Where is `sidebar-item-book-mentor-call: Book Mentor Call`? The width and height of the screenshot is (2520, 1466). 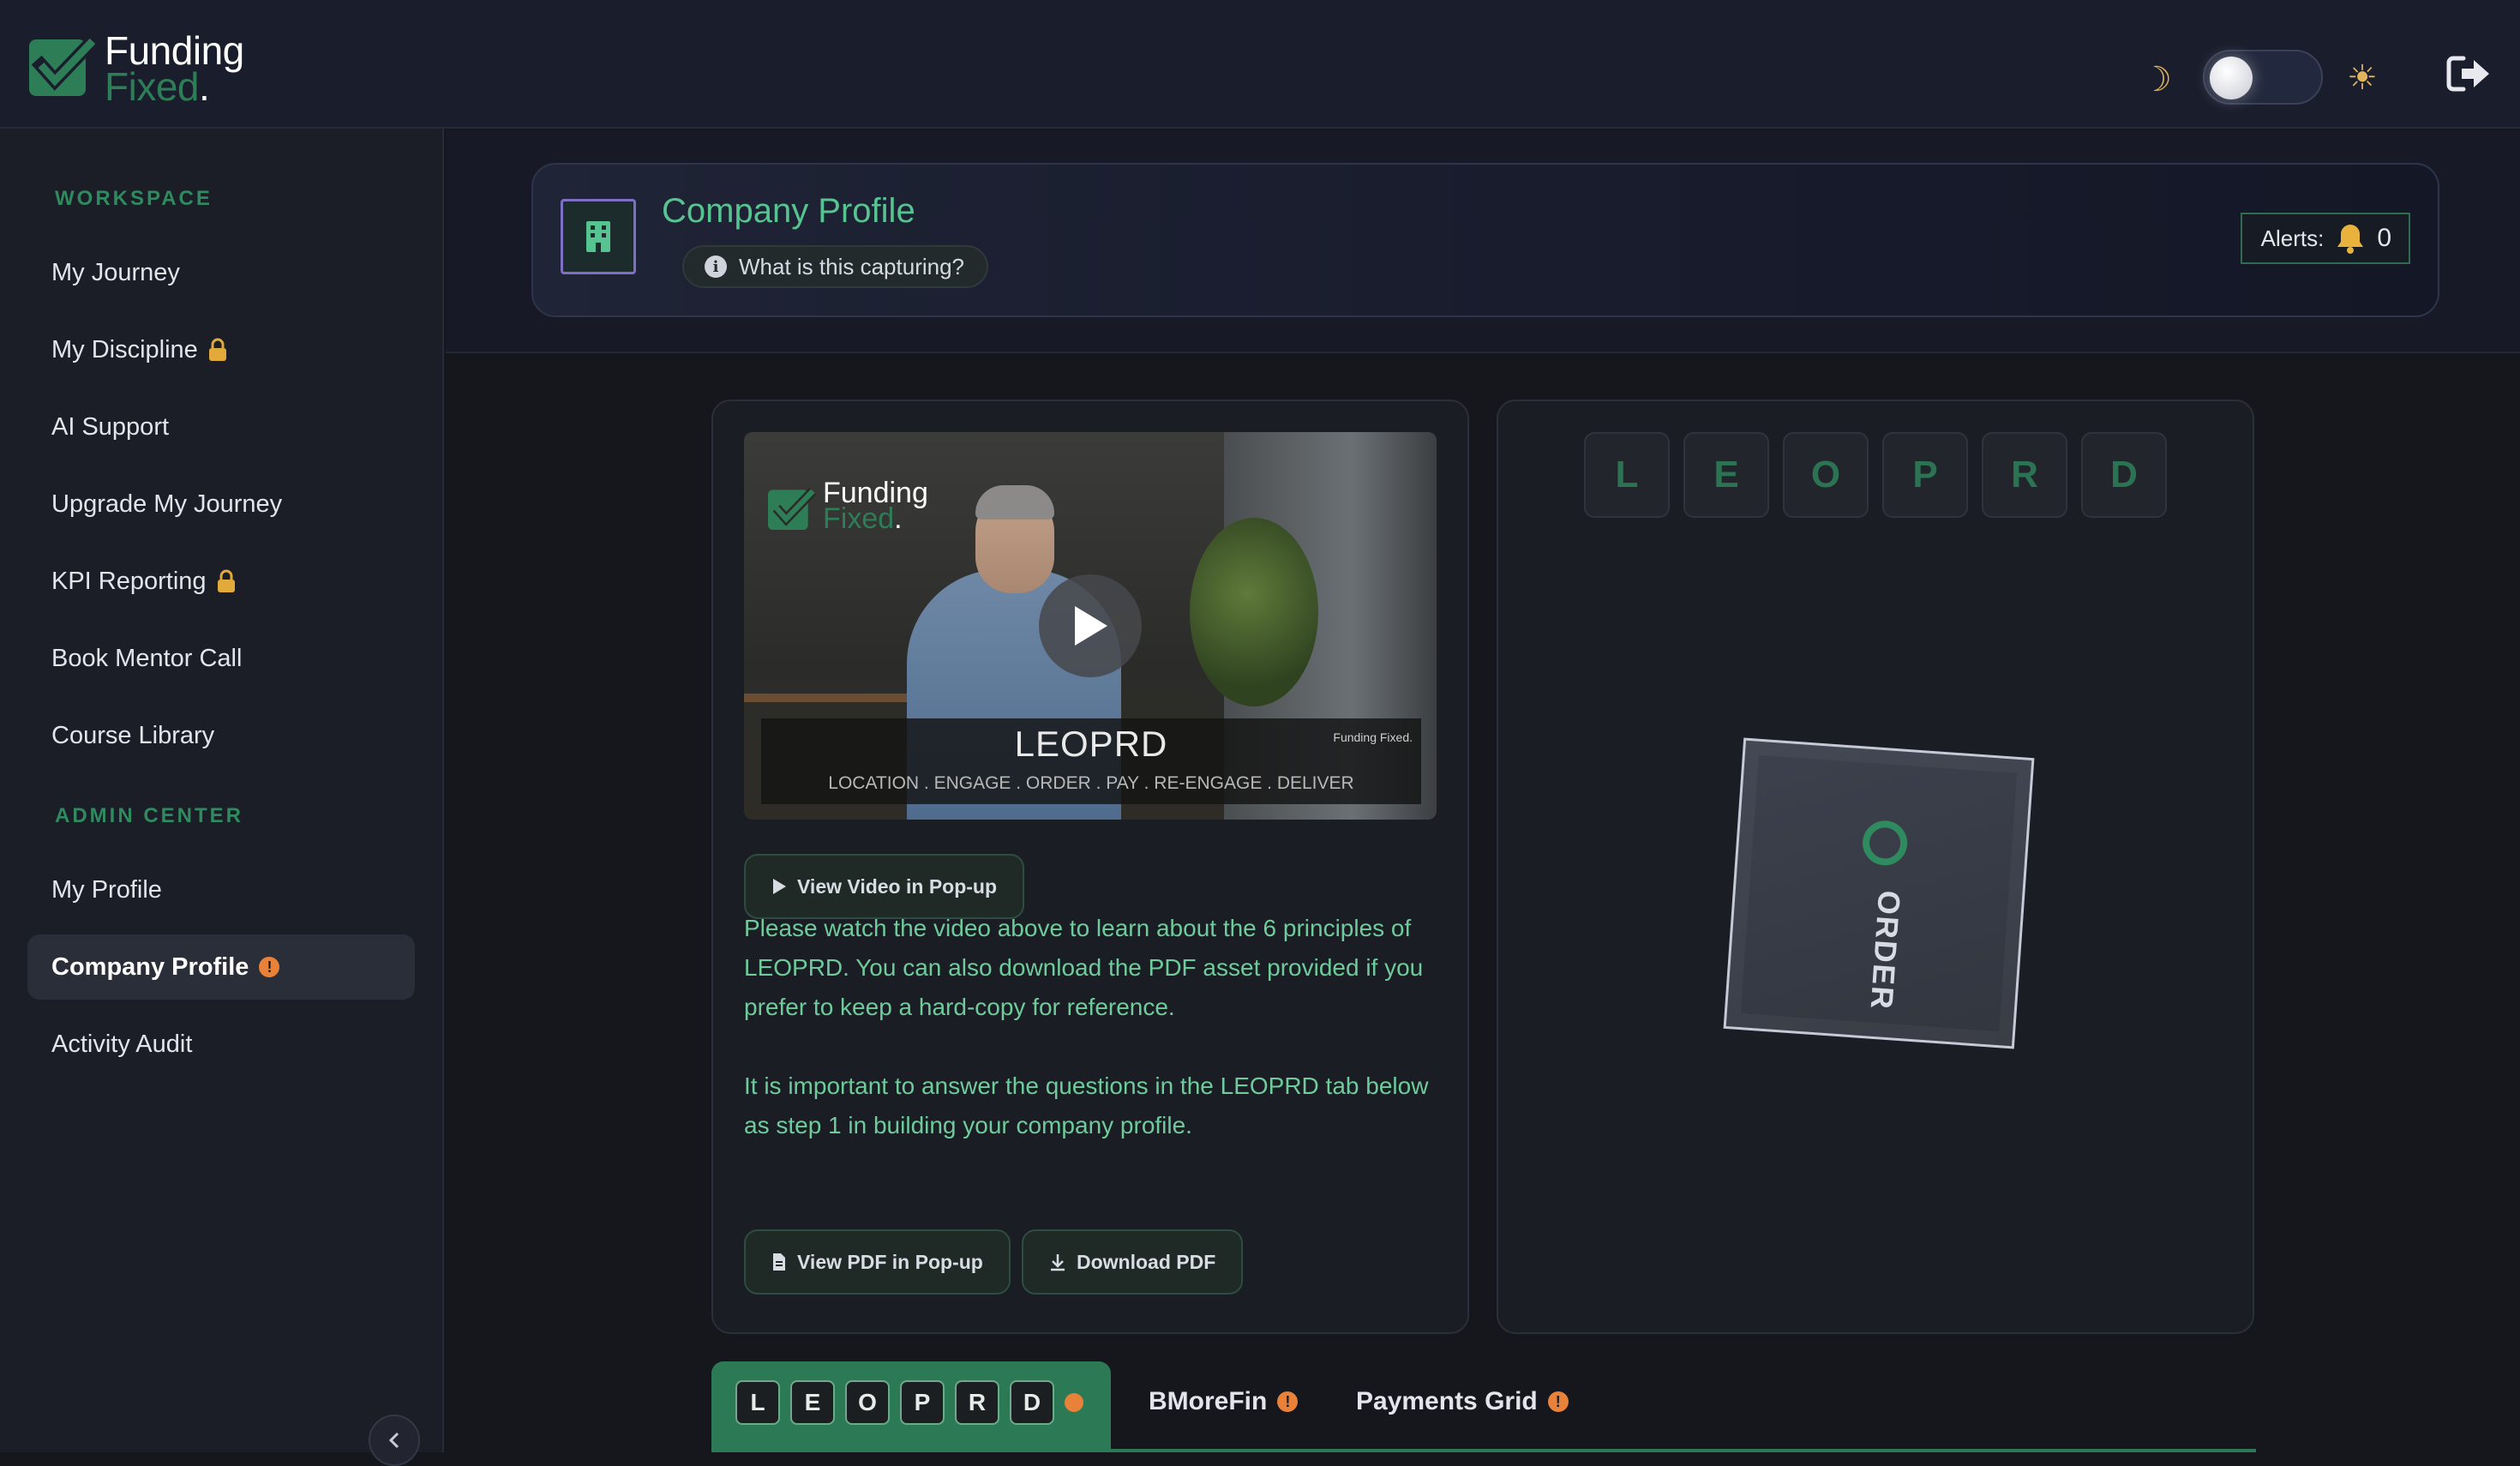 sidebar-item-book-mentor-call: Book Mentor Call is located at coordinates (221, 658).